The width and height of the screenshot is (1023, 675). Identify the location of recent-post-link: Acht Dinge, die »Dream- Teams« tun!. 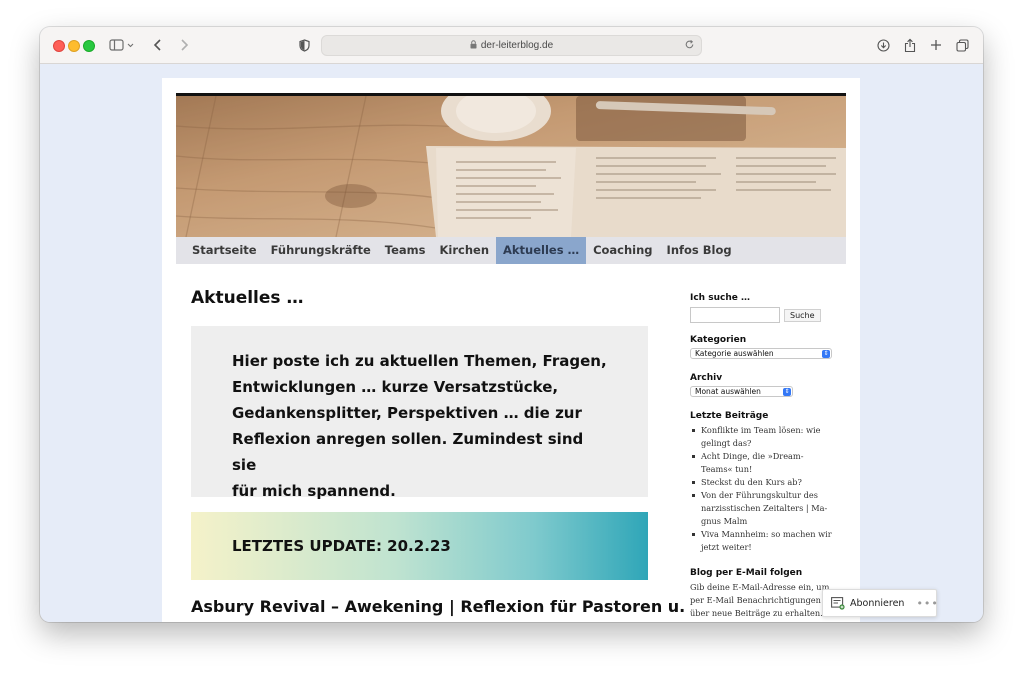
(765, 463).